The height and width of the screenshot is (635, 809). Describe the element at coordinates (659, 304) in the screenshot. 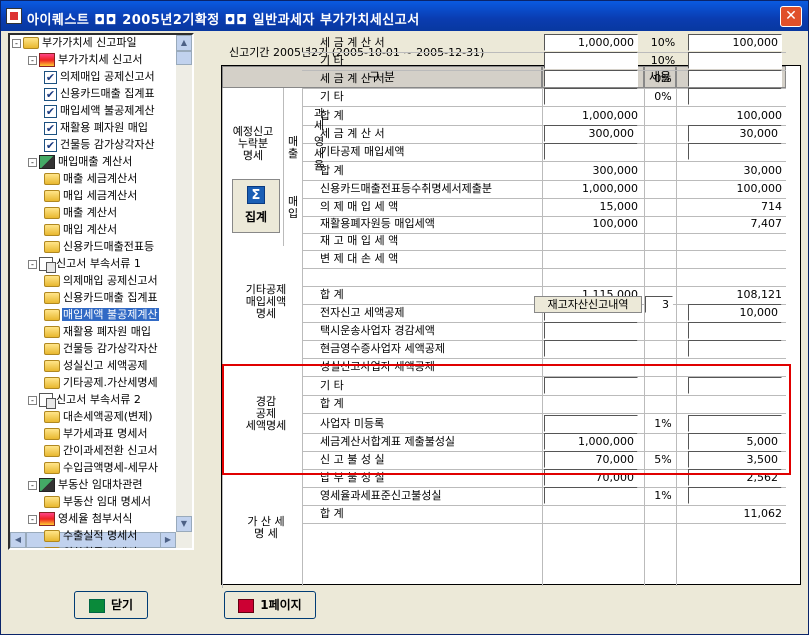

I see `inventory-count-field: 3` at that location.